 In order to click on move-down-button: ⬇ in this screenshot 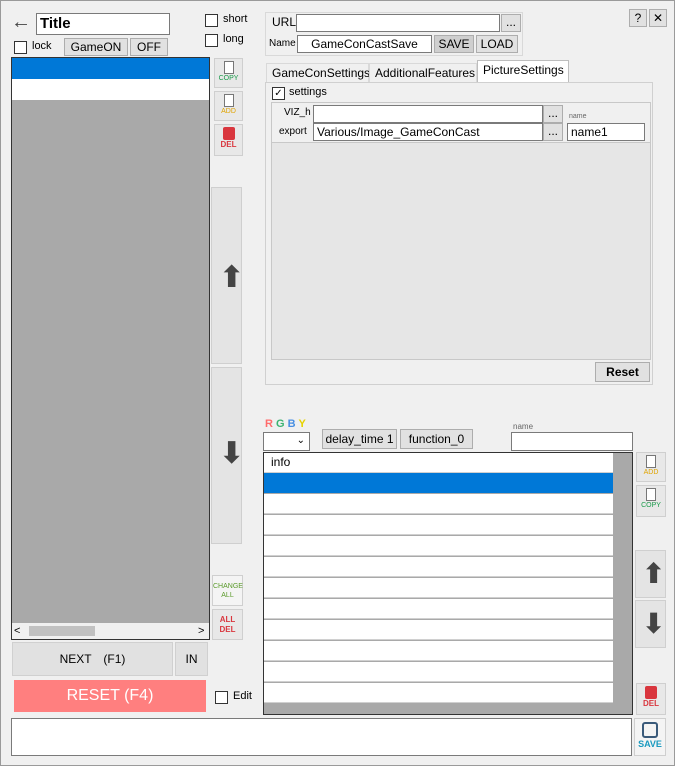, I will do `click(228, 455)`.